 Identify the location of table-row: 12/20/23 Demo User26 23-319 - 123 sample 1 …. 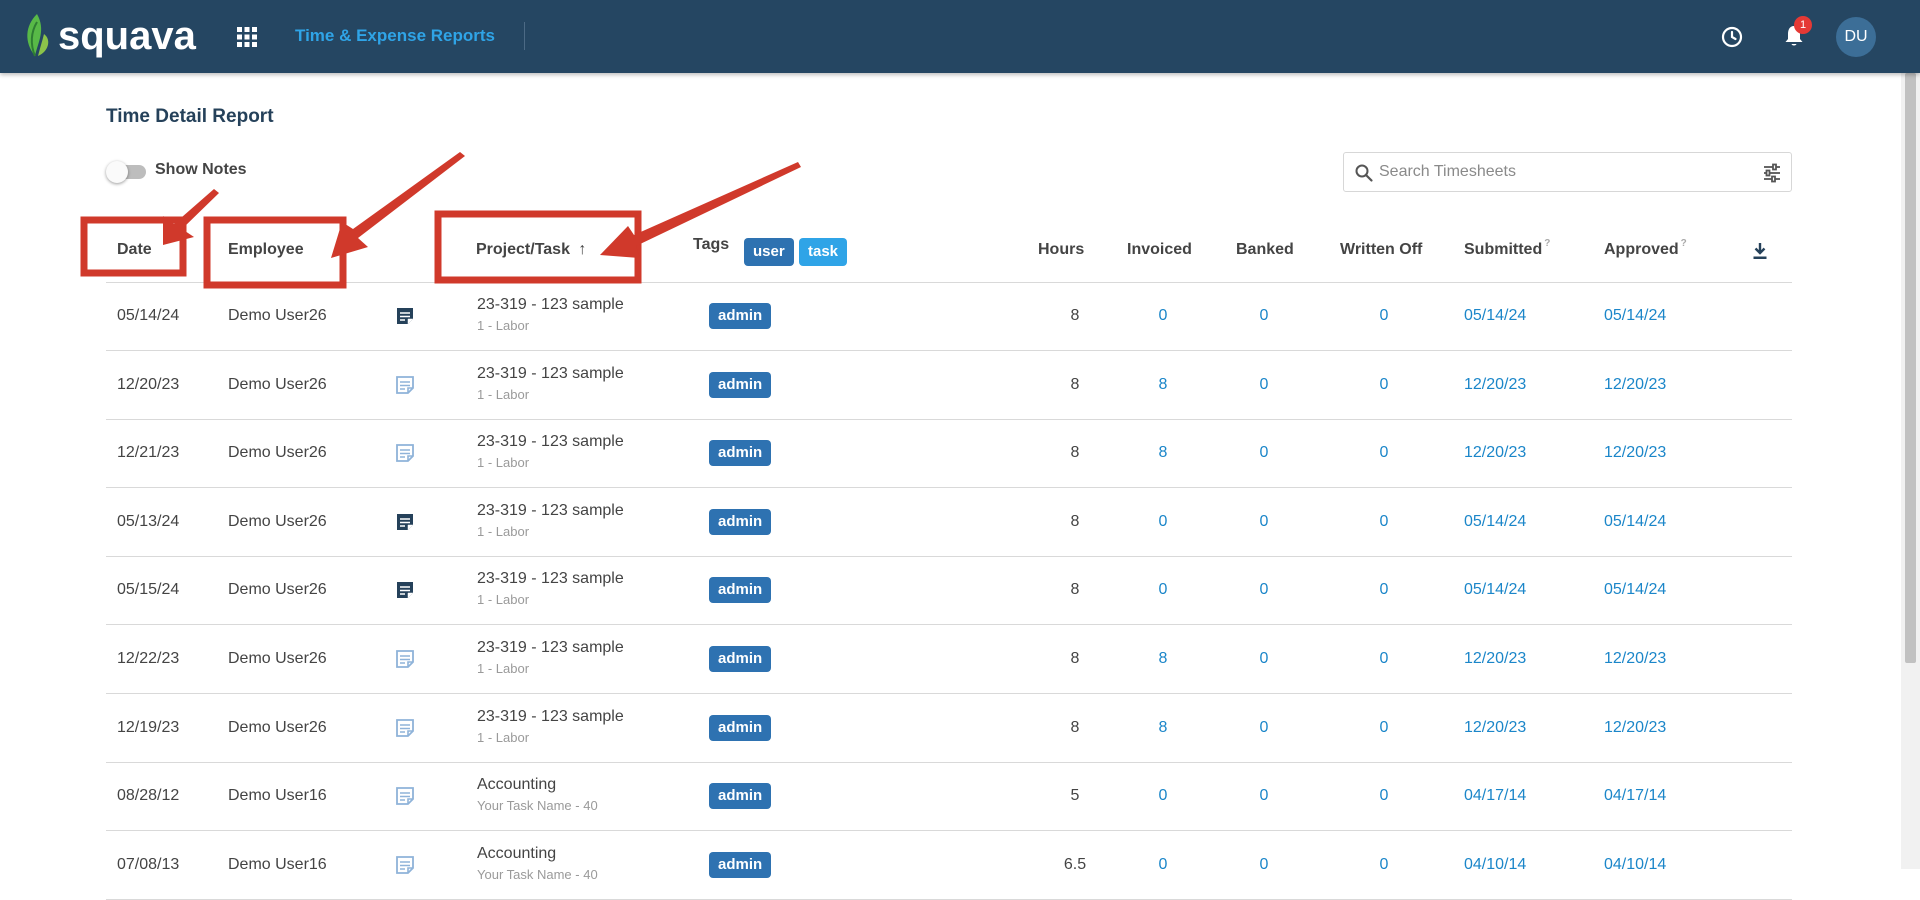
(949, 386).